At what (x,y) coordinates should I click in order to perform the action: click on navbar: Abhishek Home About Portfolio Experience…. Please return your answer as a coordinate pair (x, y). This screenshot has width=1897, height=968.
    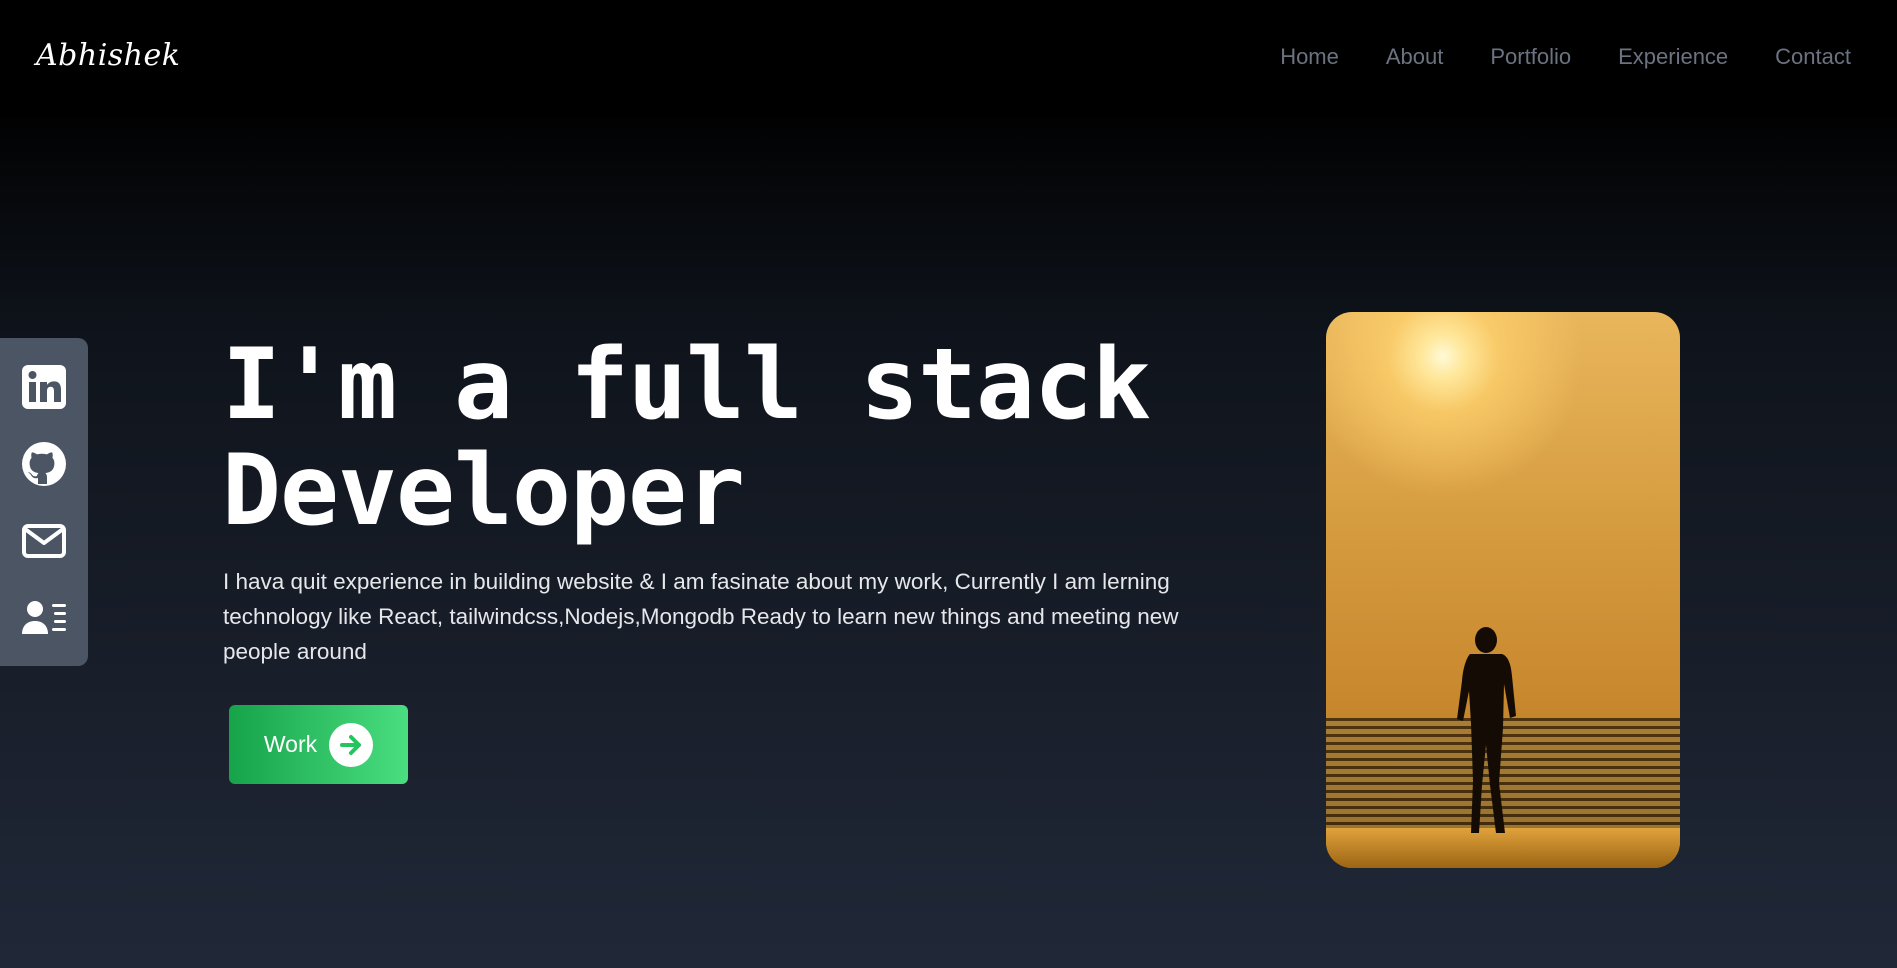
    Looking at the image, I should click on (948, 59).